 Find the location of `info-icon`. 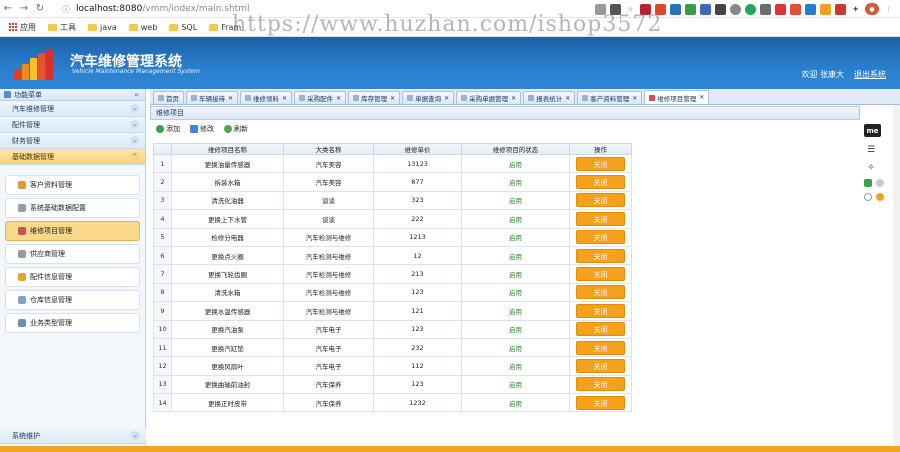

info-icon is located at coordinates (868, 197).